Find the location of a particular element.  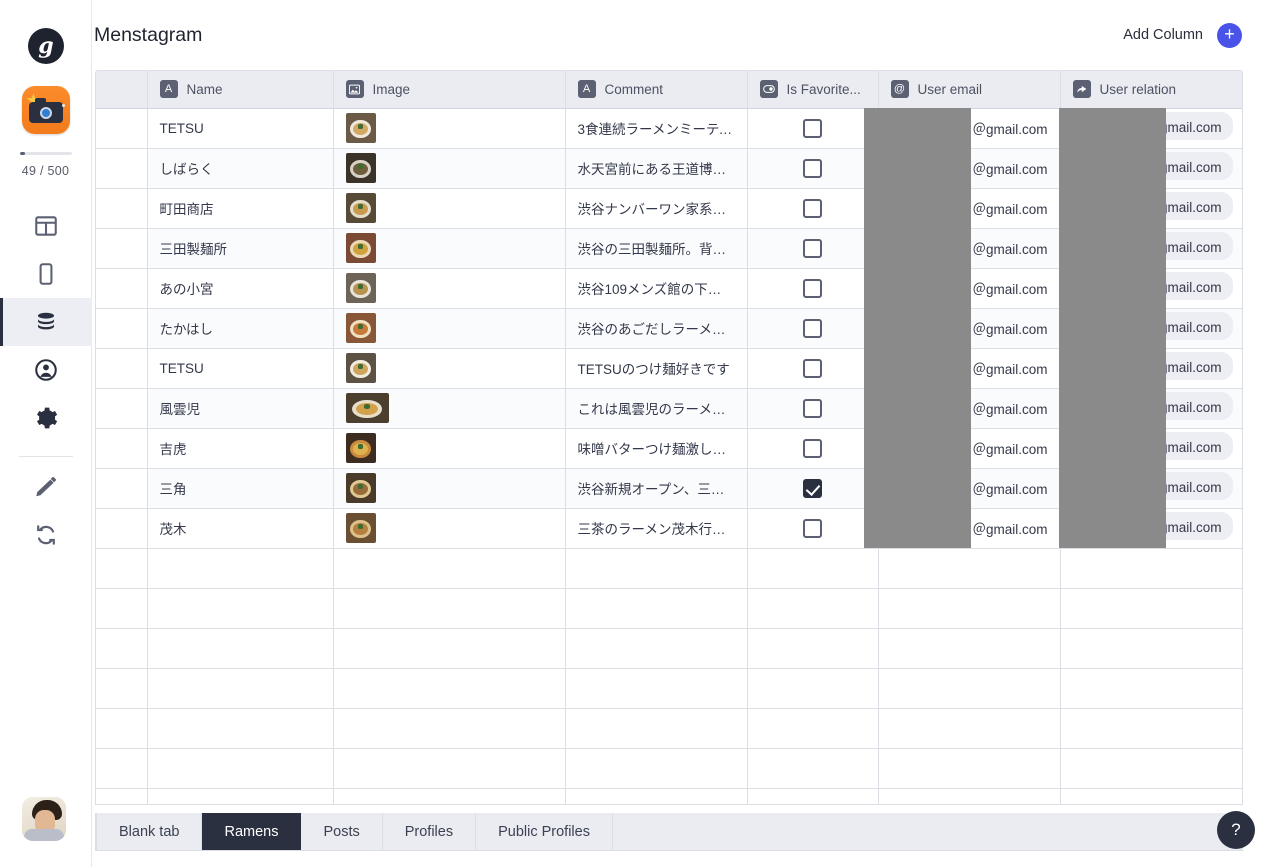

table-row: あの小宮 渋谷109メンズ館の下に出… ＠gmail.com ＠gmail.com is located at coordinates (669, 288).